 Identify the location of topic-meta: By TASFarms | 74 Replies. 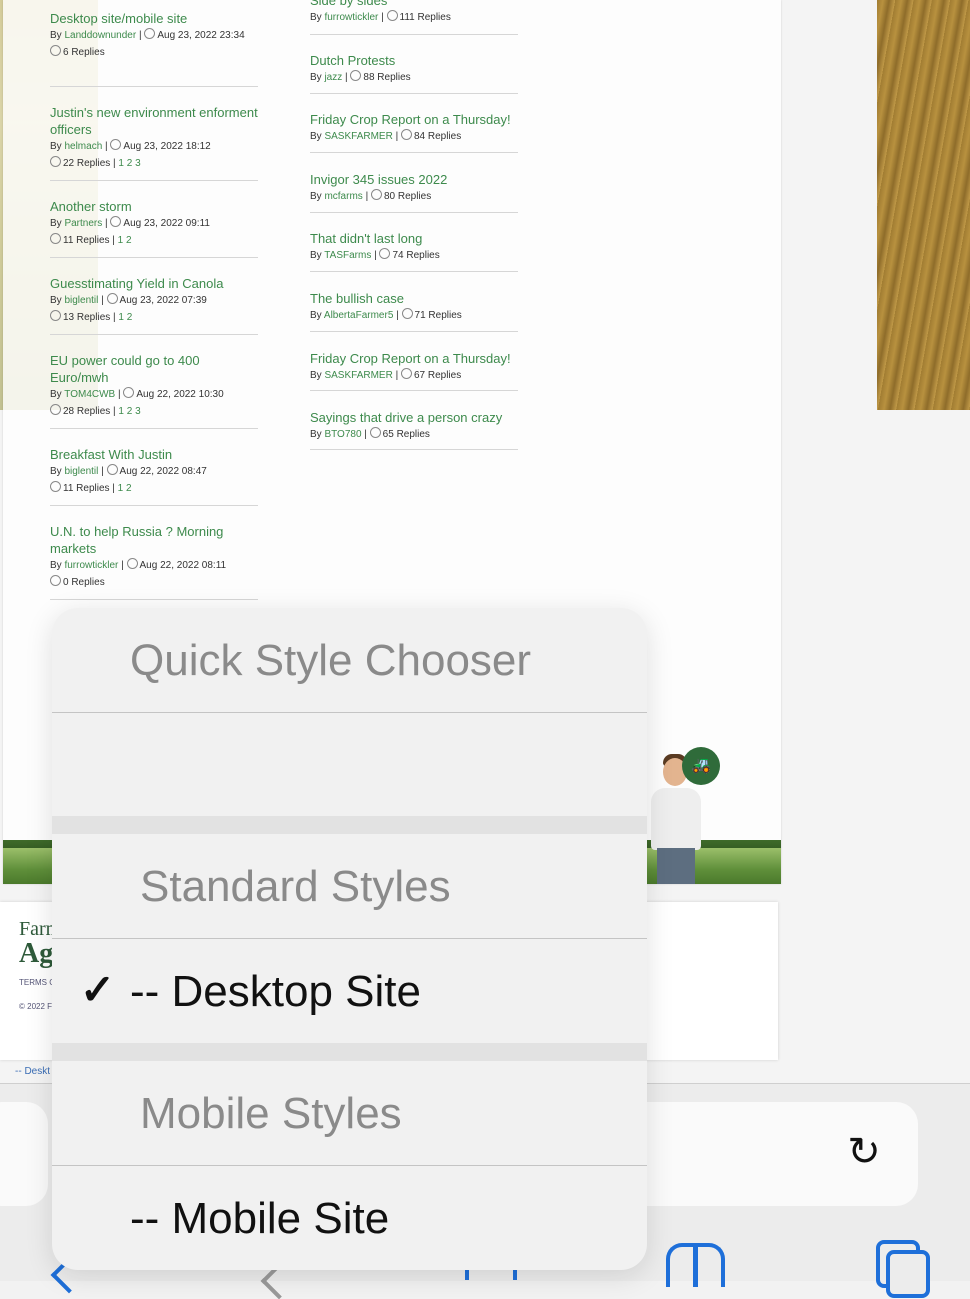
(375, 254).